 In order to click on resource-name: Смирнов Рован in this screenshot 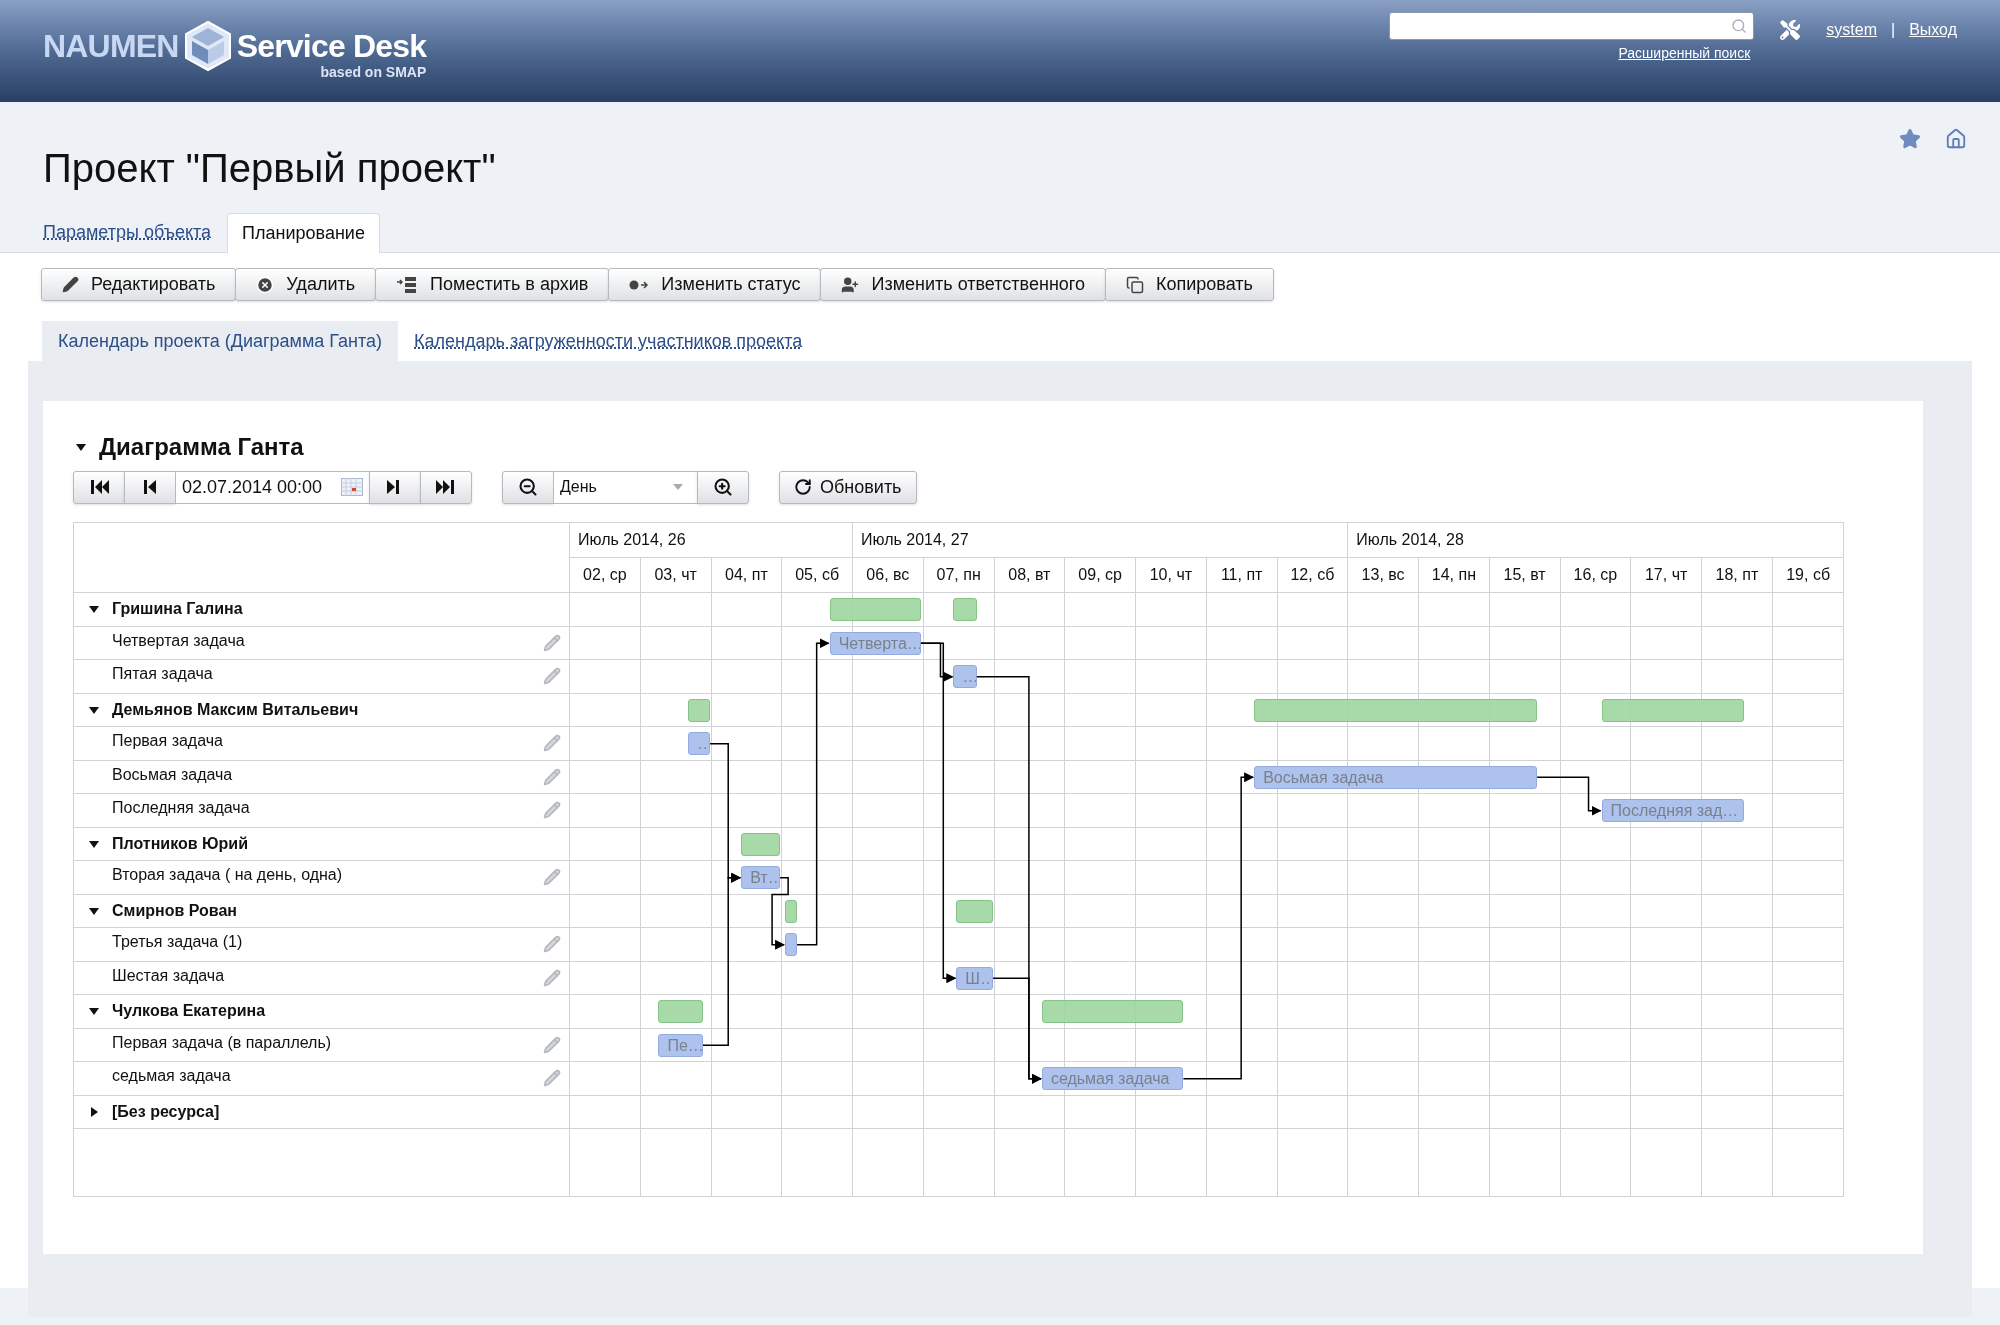, I will do `click(174, 910)`.